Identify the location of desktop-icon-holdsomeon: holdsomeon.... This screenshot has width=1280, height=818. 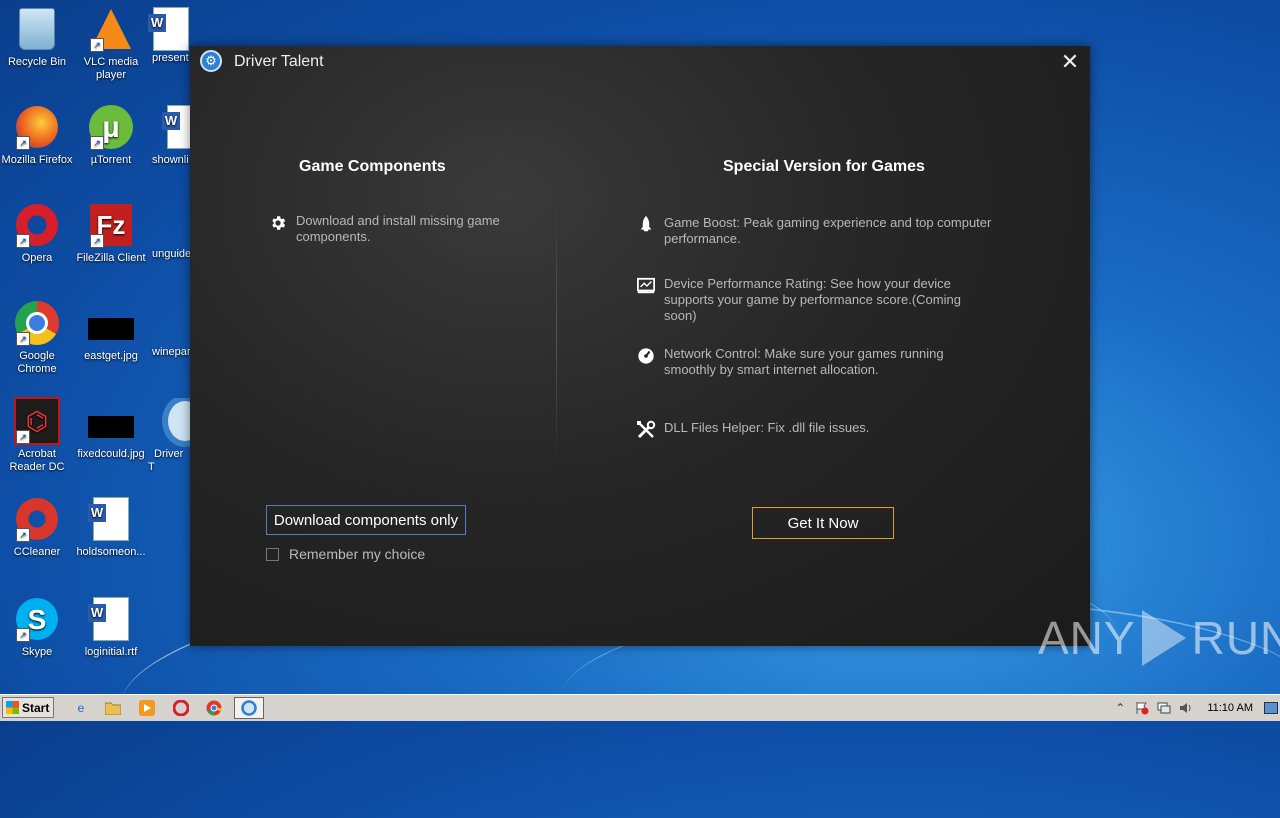
(111, 527).